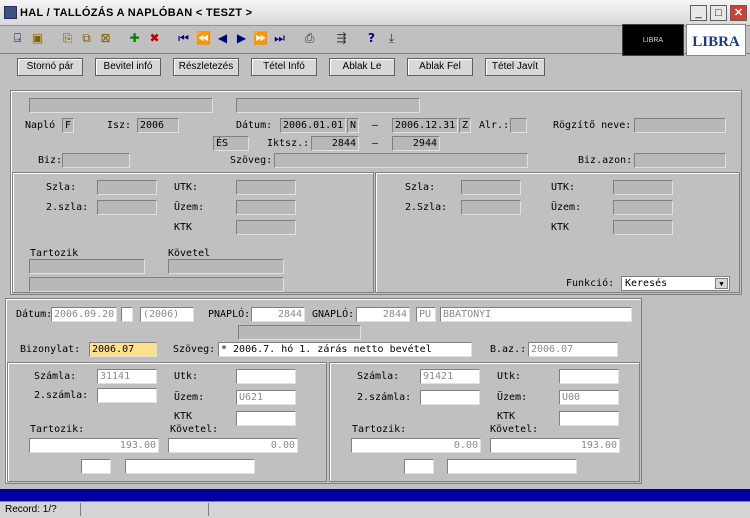  What do you see at coordinates (266, 418) in the screenshot?
I see `ktk-left-field` at bounding box center [266, 418].